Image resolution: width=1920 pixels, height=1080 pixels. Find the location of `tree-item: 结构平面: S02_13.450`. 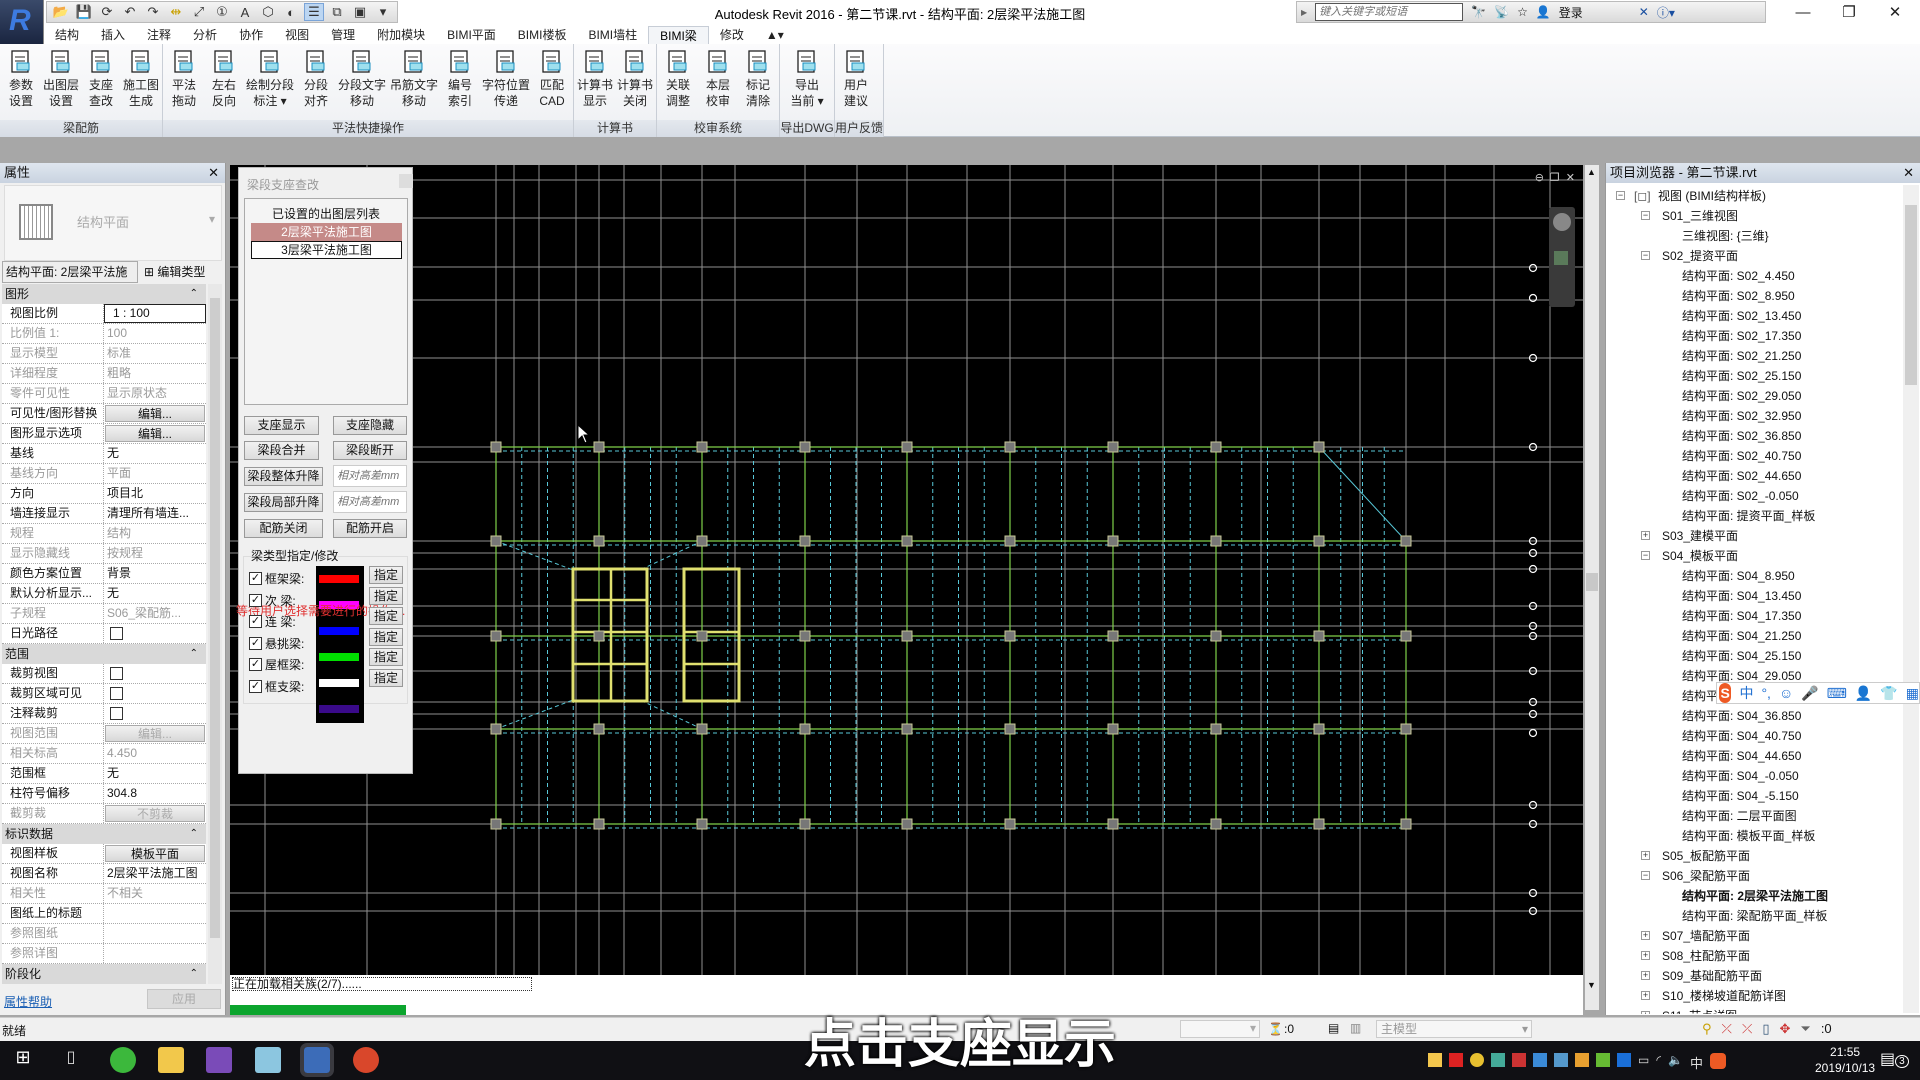

tree-item: 结构平面: S02_13.450 is located at coordinates (1755, 316).